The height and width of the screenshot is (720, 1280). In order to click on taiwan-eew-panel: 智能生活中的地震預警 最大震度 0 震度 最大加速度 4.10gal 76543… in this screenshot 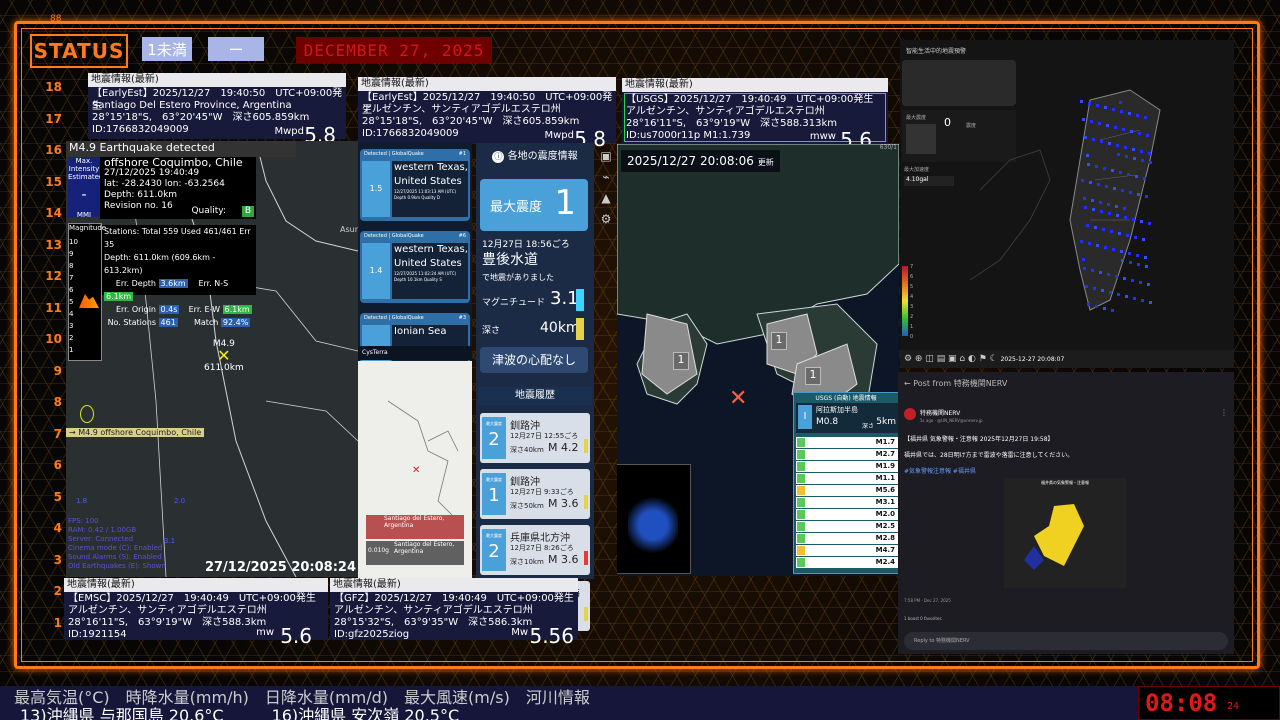, I will do `click(1067, 204)`.